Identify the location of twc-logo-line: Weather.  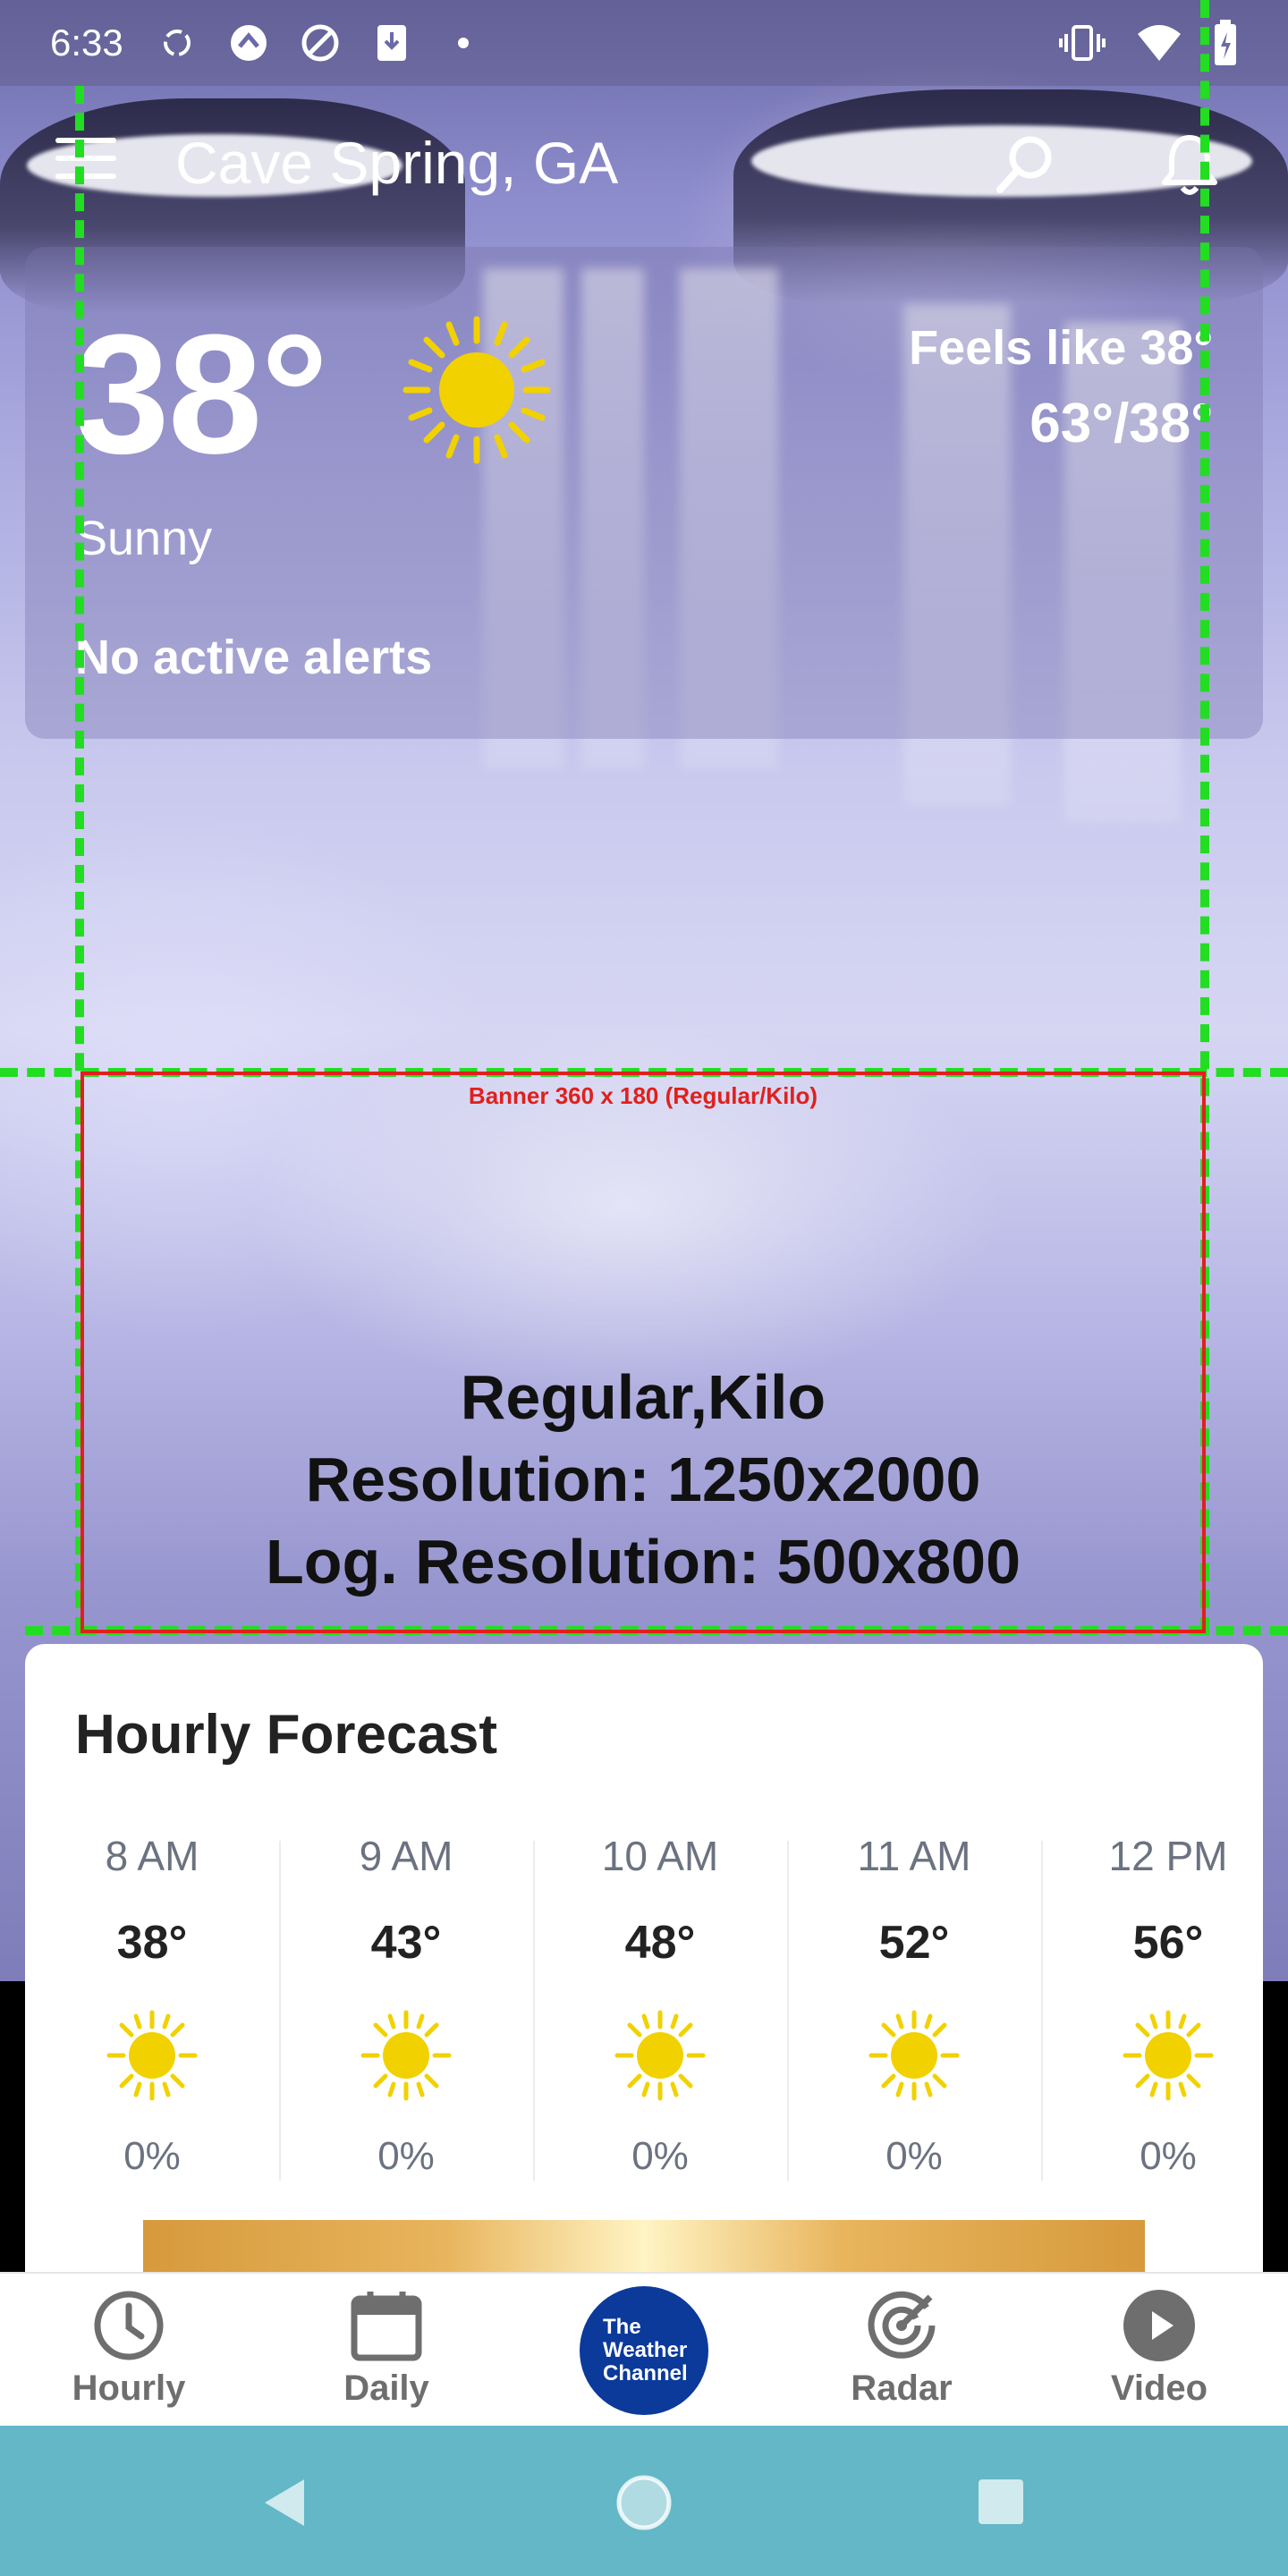
(645, 2350).